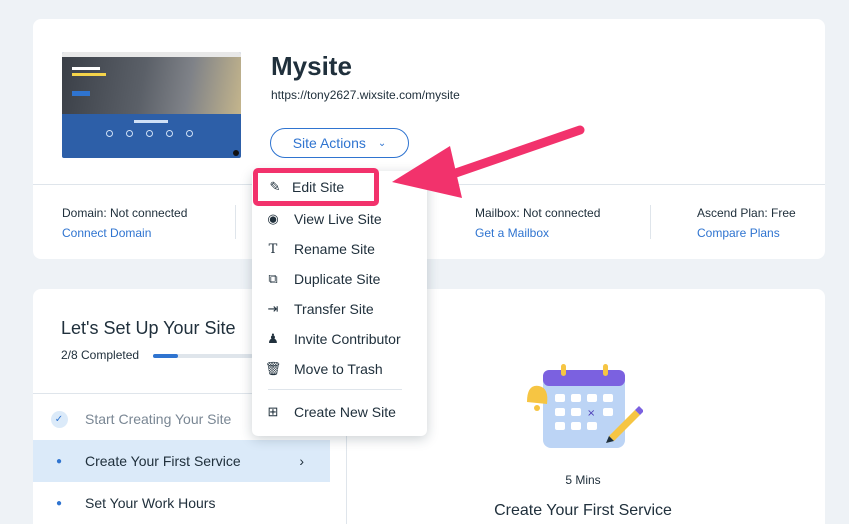 The image size is (849, 524). I want to click on duplicate-icon: ⧉, so click(273, 278).